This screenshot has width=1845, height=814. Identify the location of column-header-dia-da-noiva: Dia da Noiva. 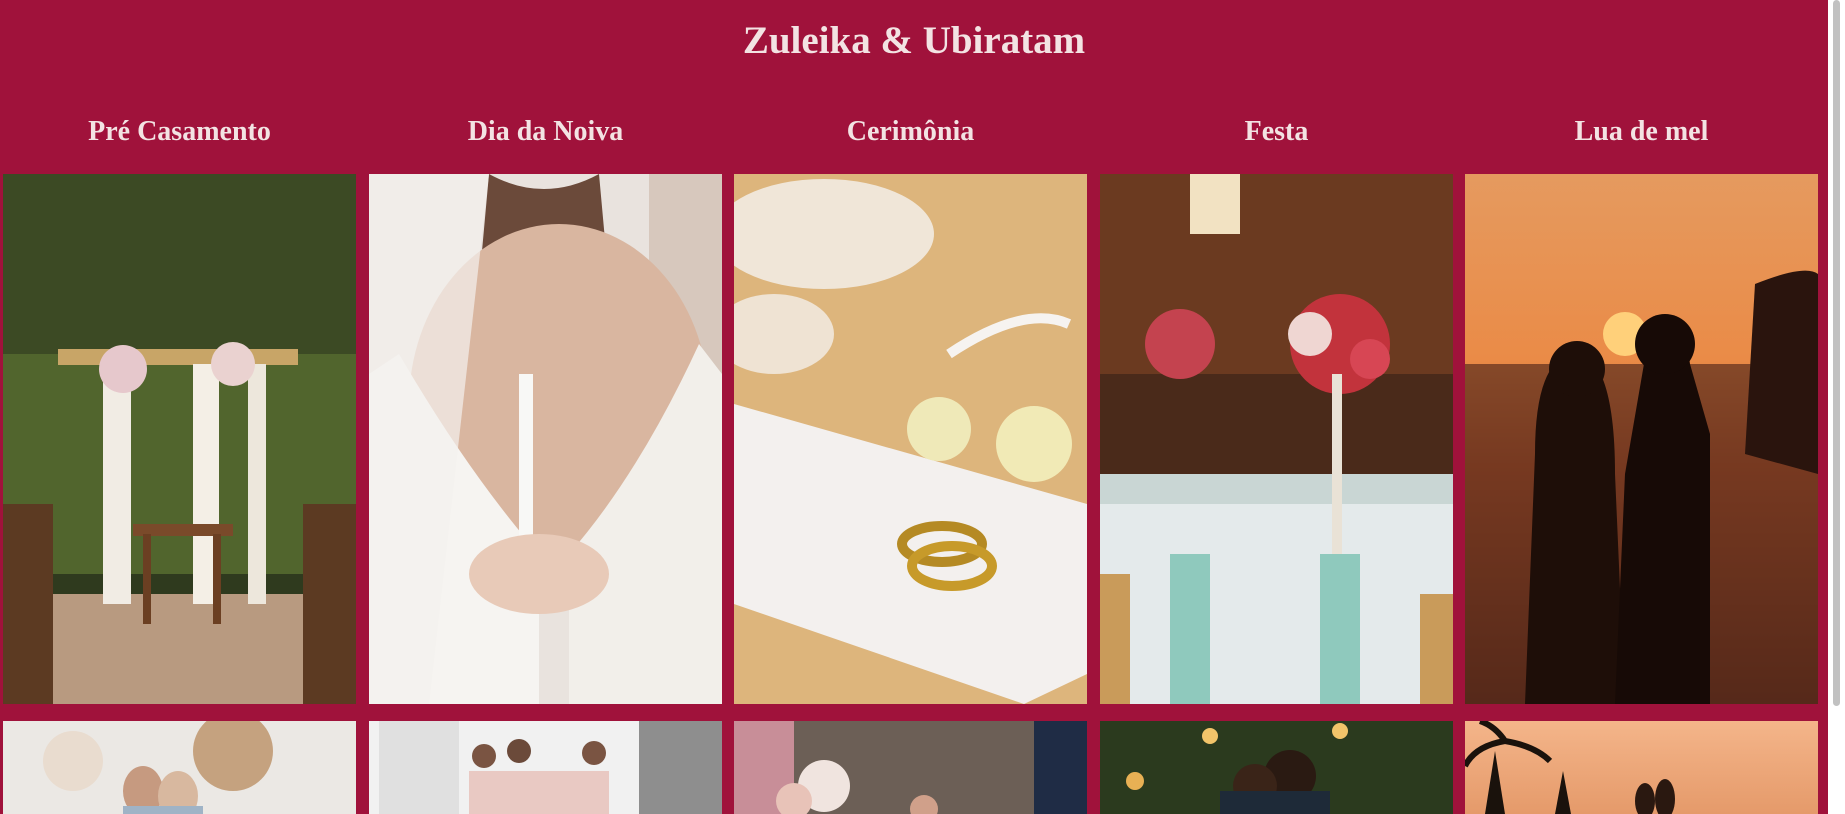
(545, 131).